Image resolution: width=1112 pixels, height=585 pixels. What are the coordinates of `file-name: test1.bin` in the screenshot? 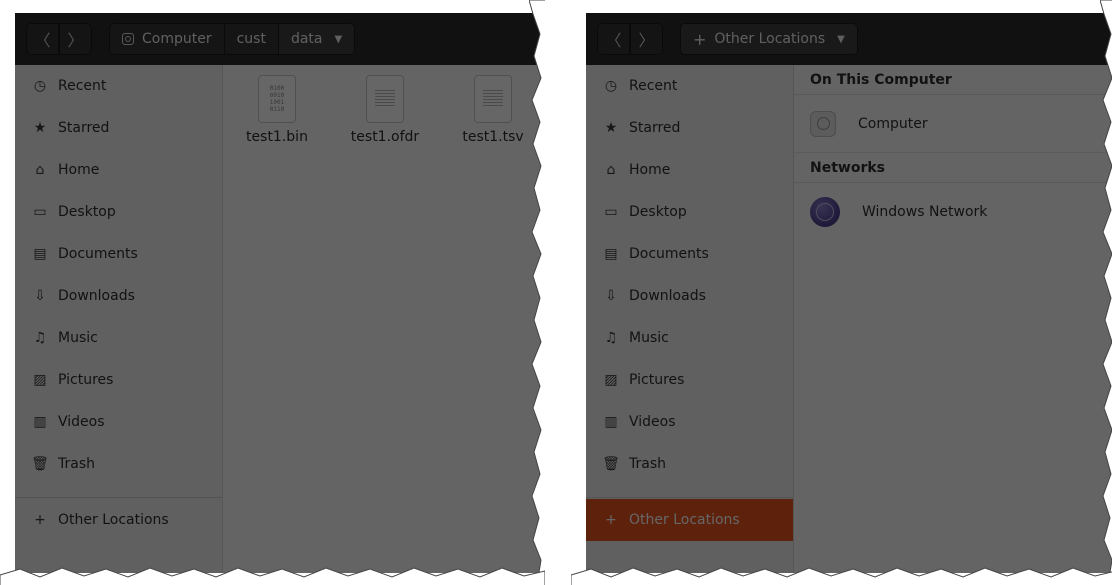 It's located at (277, 137).